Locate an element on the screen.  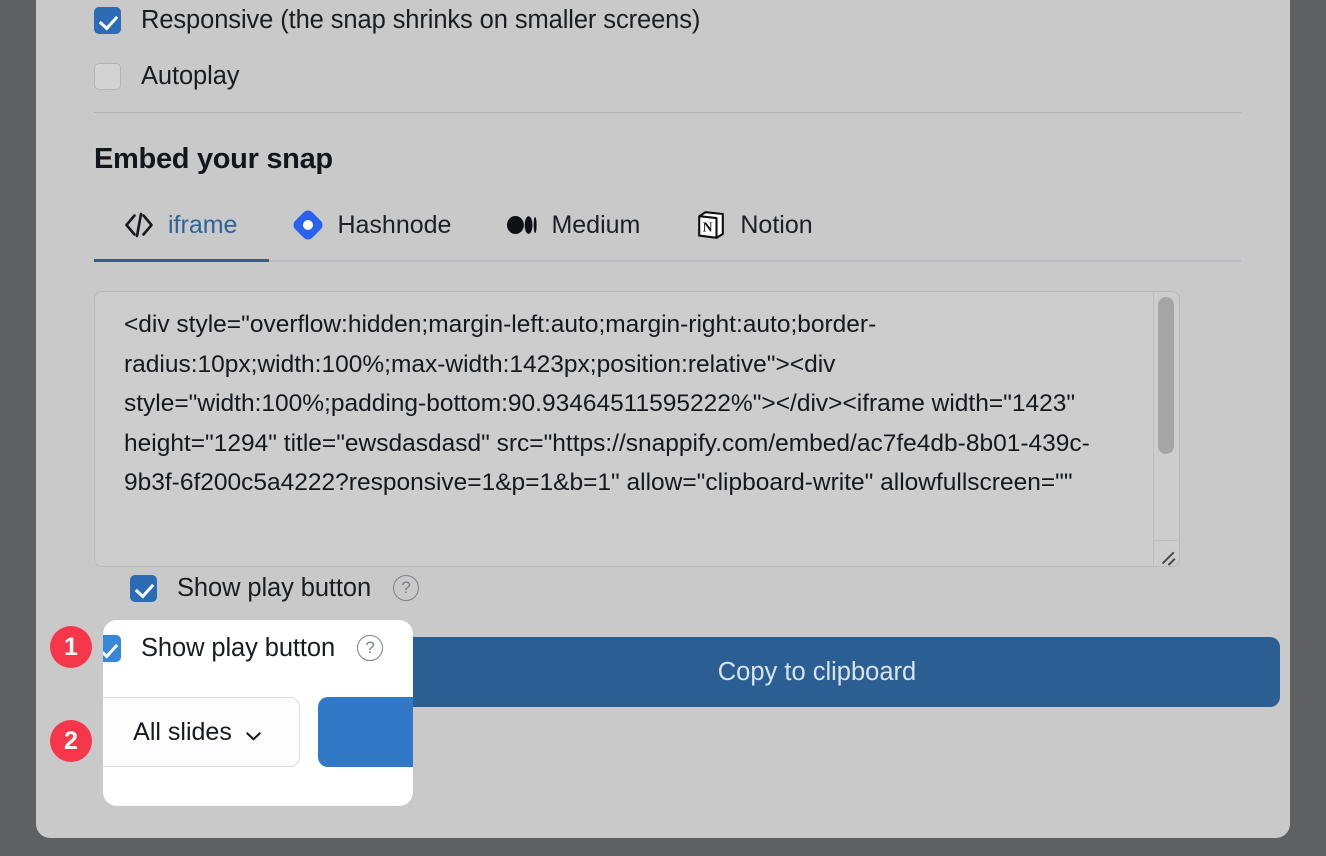
textarea-scrollbar is located at coordinates (1165, 429).